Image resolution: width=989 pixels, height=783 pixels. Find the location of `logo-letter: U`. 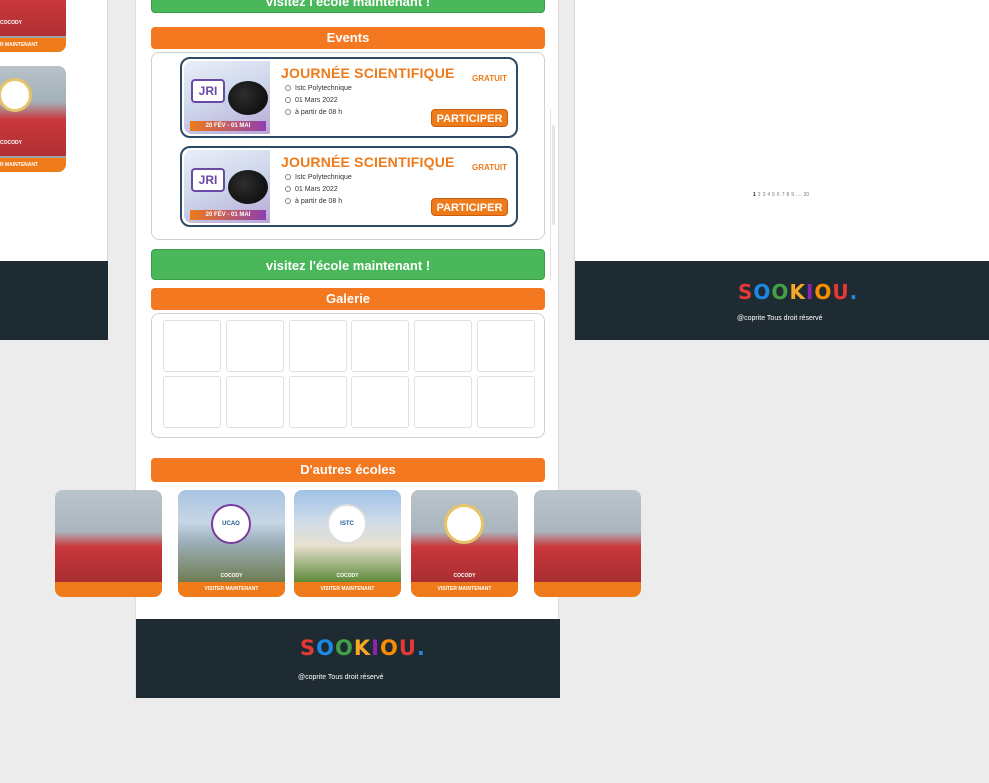

logo-letter: U is located at coordinates (841, 292).